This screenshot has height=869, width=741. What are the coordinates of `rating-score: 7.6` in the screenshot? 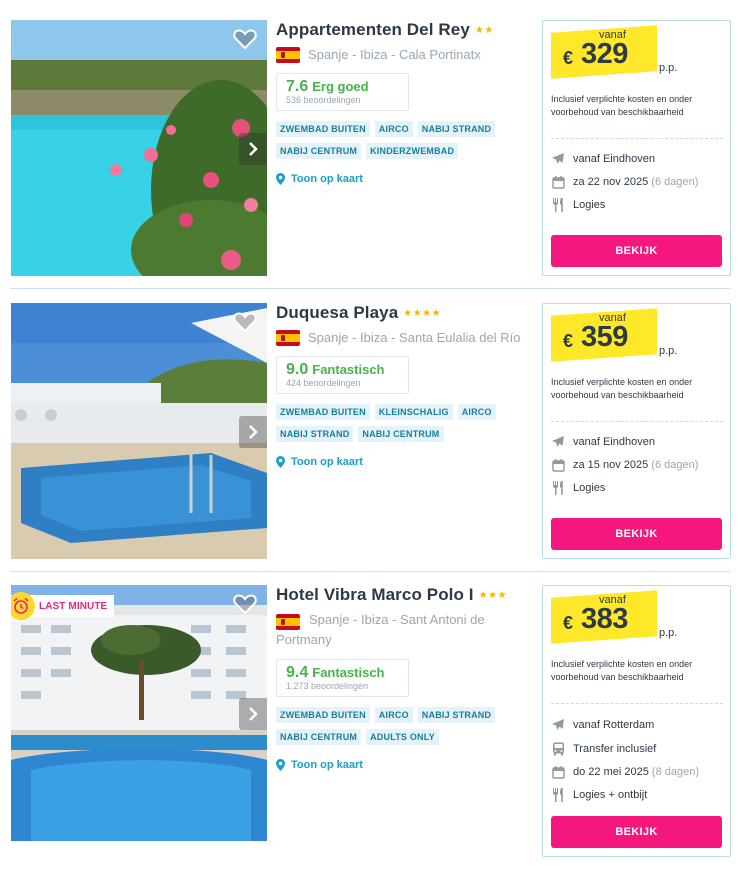 It's located at (297, 86).